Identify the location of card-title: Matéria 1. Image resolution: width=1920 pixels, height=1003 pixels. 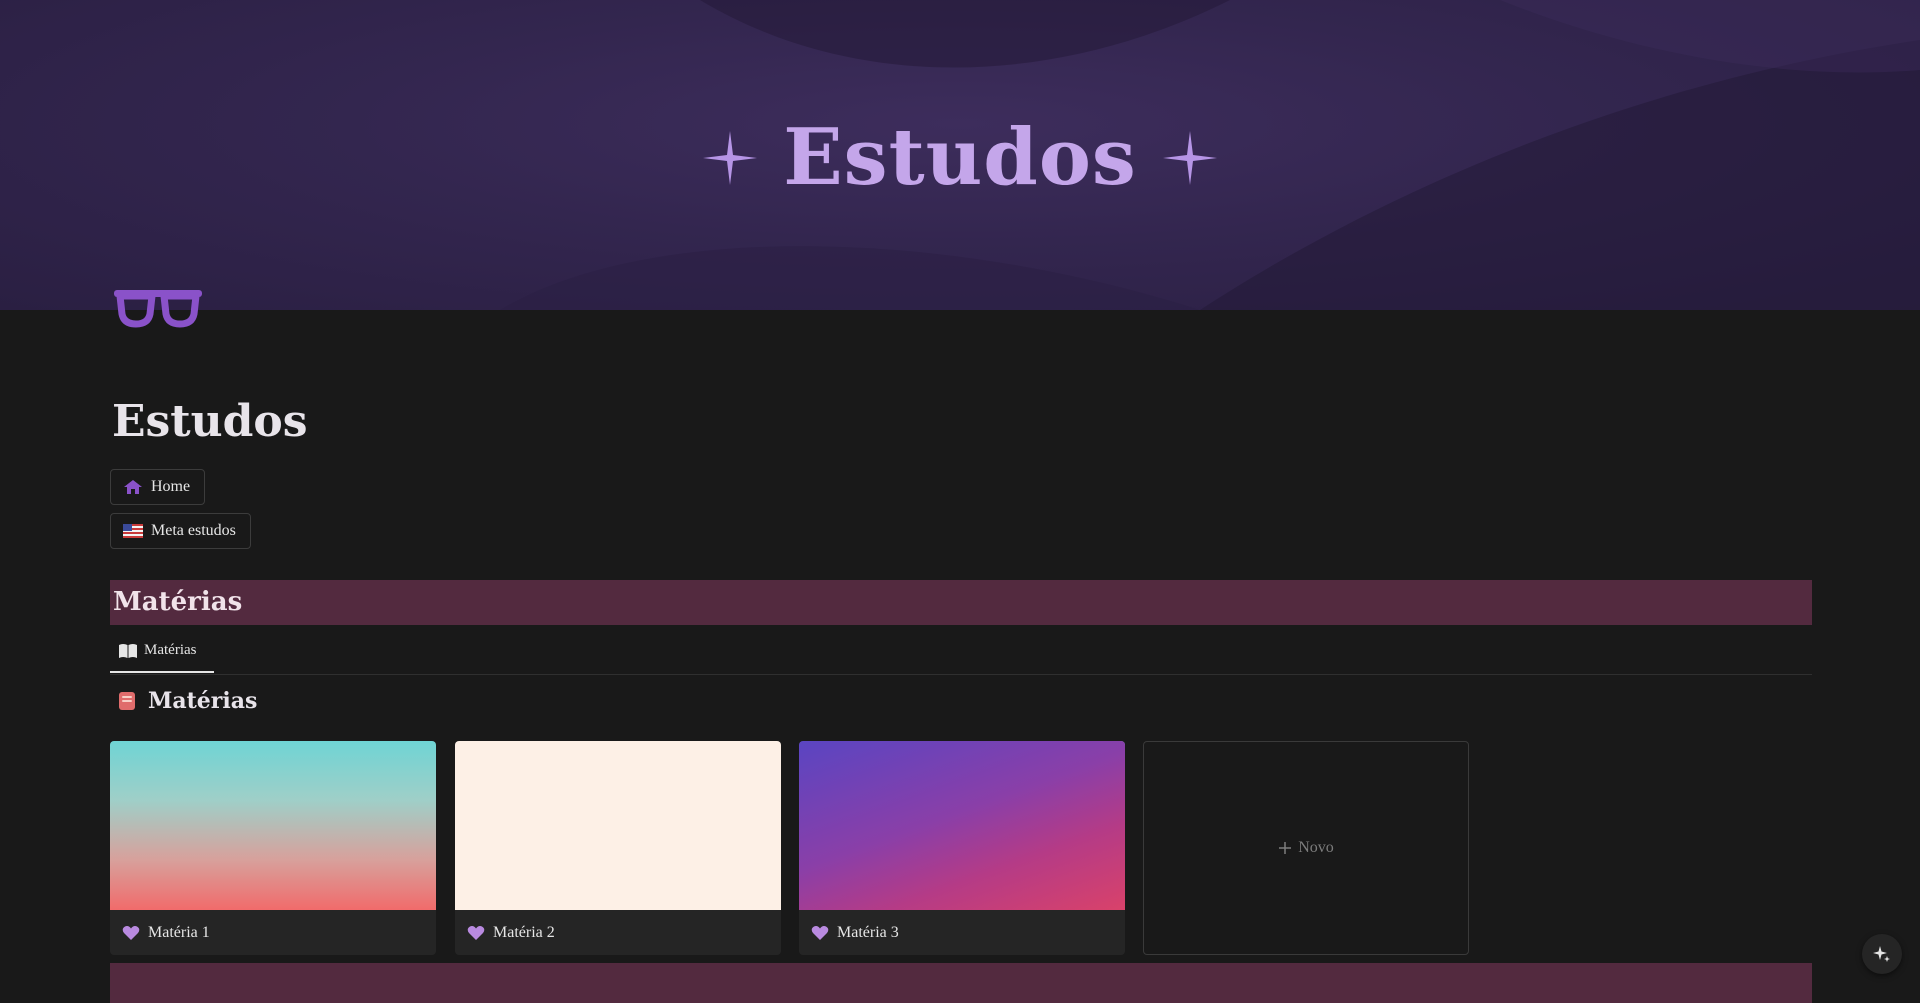
(179, 932).